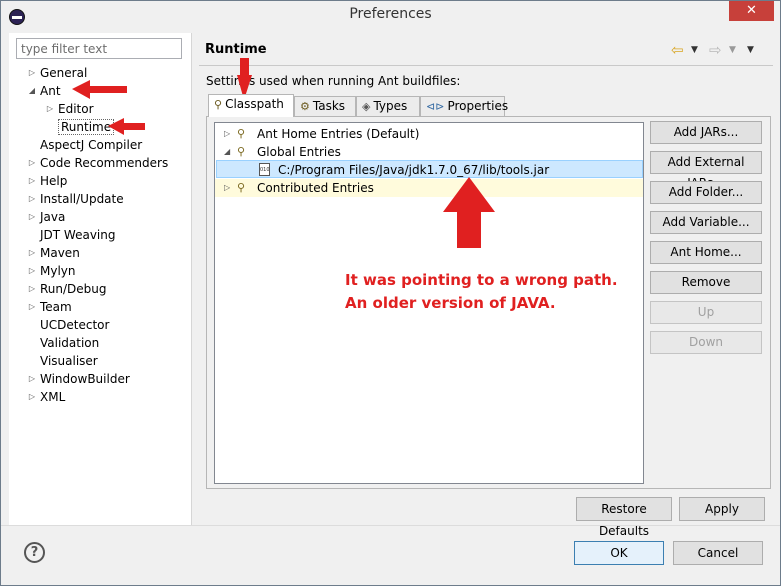 The width and height of the screenshot is (781, 586). I want to click on arrow-to-ant, so click(99, 89).